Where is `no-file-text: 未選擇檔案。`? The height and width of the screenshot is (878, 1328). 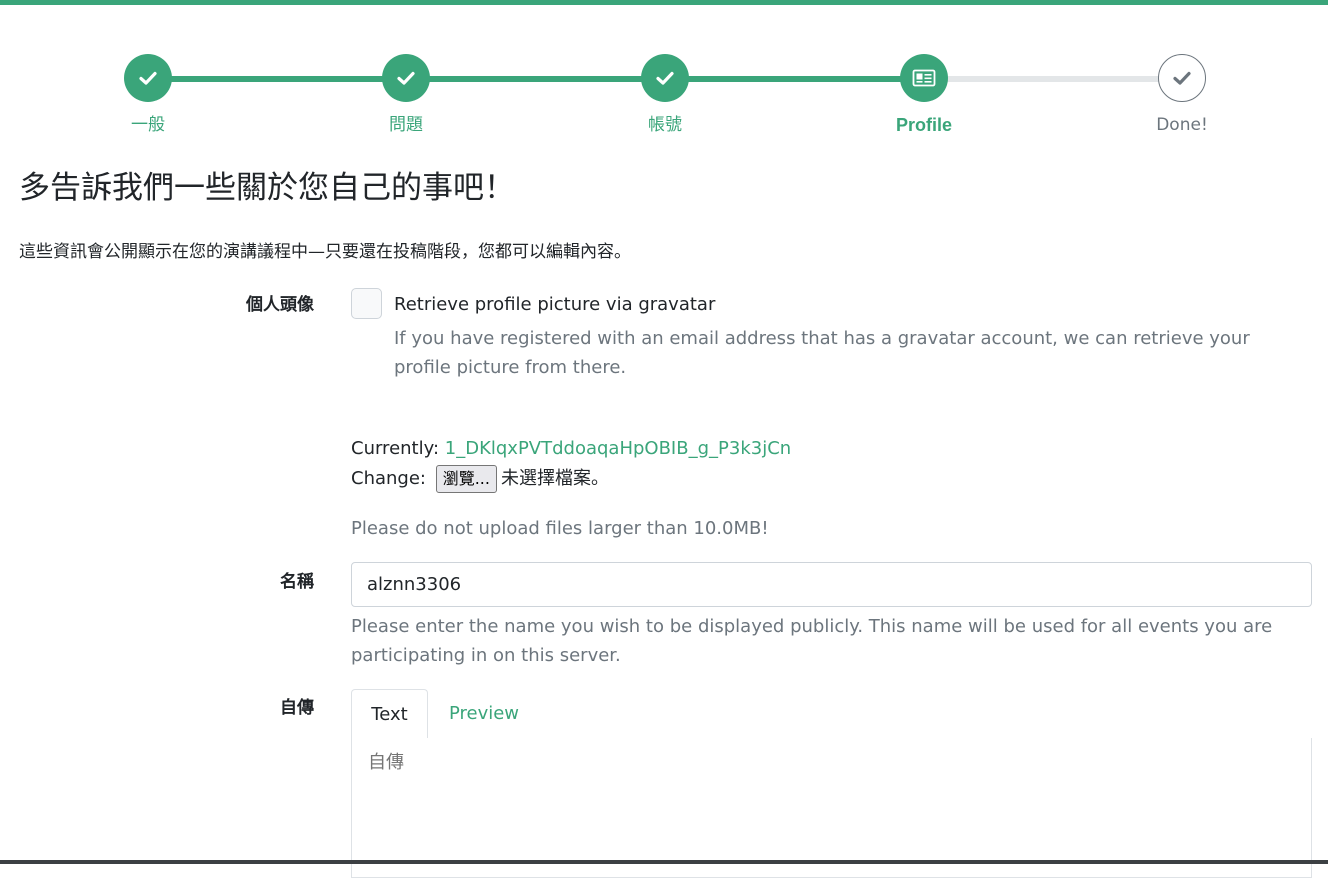
no-file-text: 未選擇檔案。 is located at coordinates (554, 478).